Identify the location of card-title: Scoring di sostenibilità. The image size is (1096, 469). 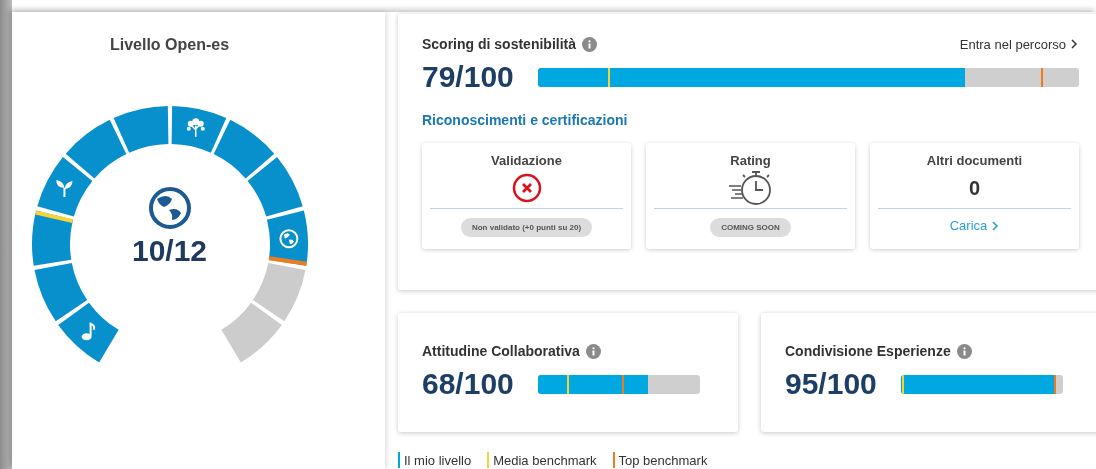
(499, 44).